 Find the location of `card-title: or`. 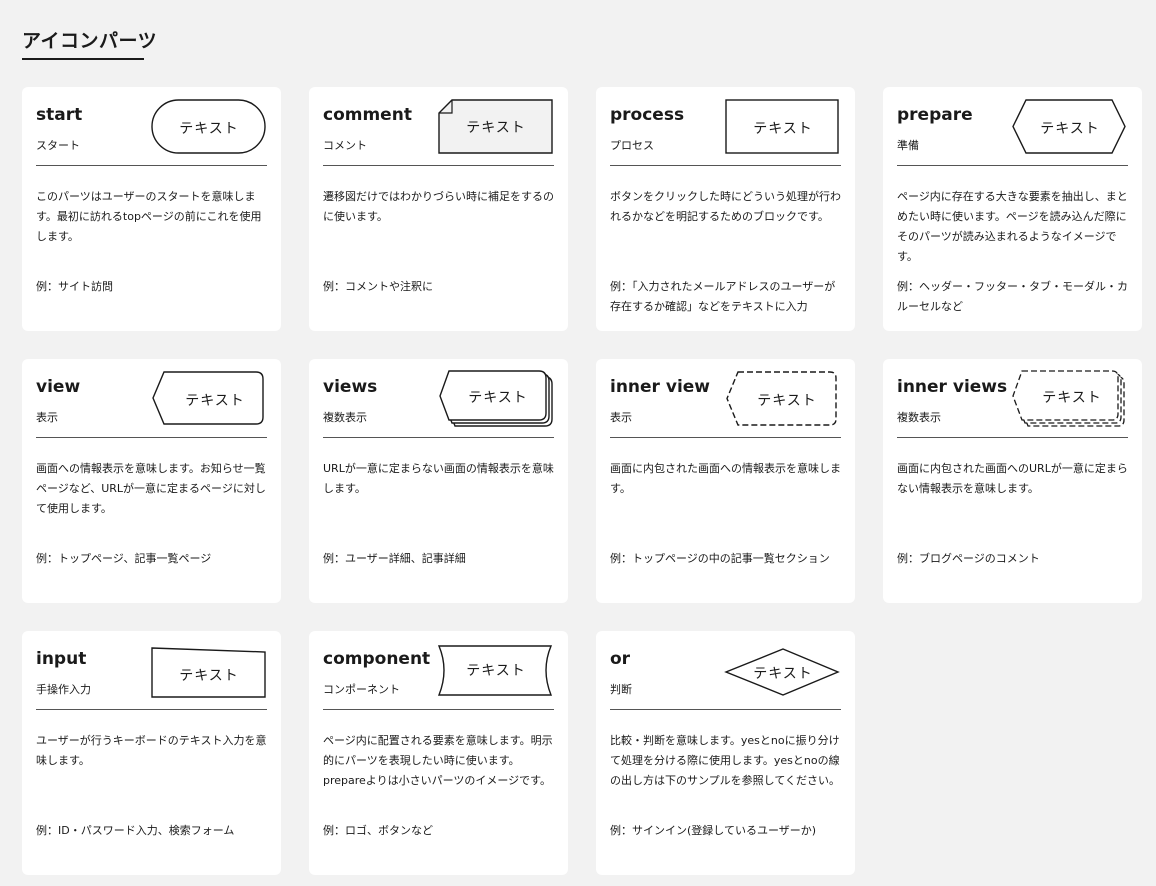

card-title: or is located at coordinates (620, 659).